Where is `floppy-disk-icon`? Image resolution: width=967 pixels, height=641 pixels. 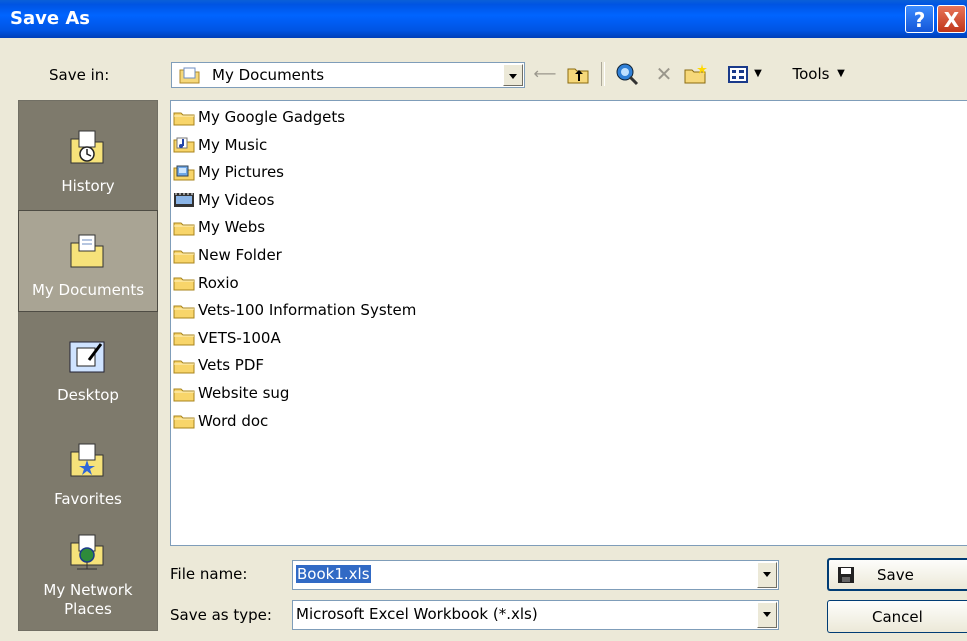 floppy-disk-icon is located at coordinates (846, 575).